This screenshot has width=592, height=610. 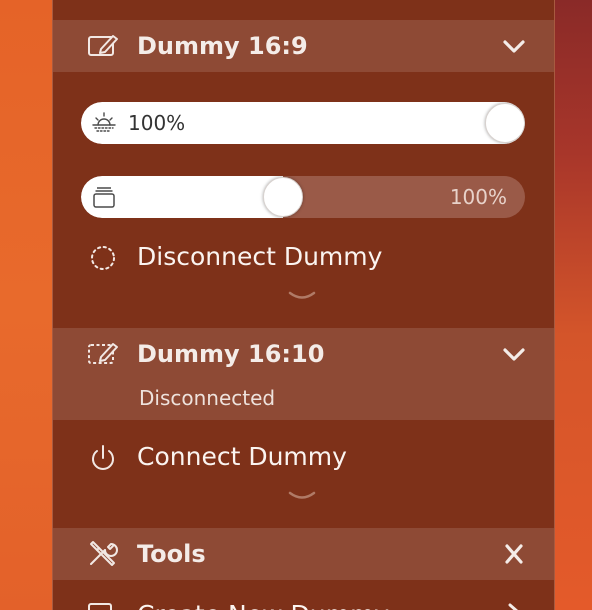 What do you see at coordinates (103, 45) in the screenshot?
I see `display-pencil-icon` at bounding box center [103, 45].